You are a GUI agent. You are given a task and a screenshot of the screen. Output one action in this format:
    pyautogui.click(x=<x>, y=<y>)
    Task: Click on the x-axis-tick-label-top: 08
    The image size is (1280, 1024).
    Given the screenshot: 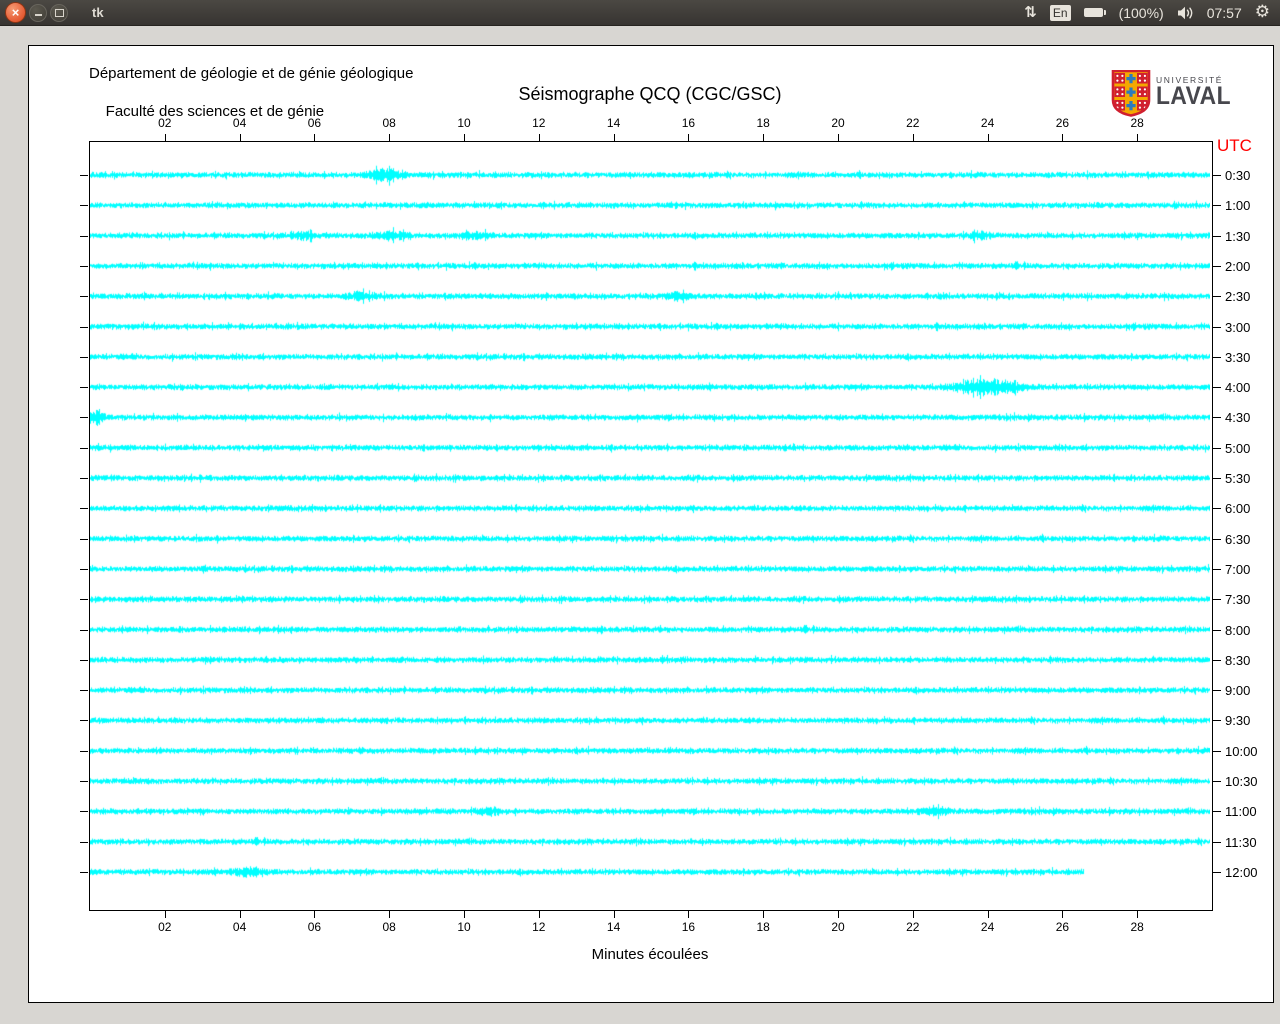 What is the action you would take?
    pyautogui.click(x=389, y=123)
    